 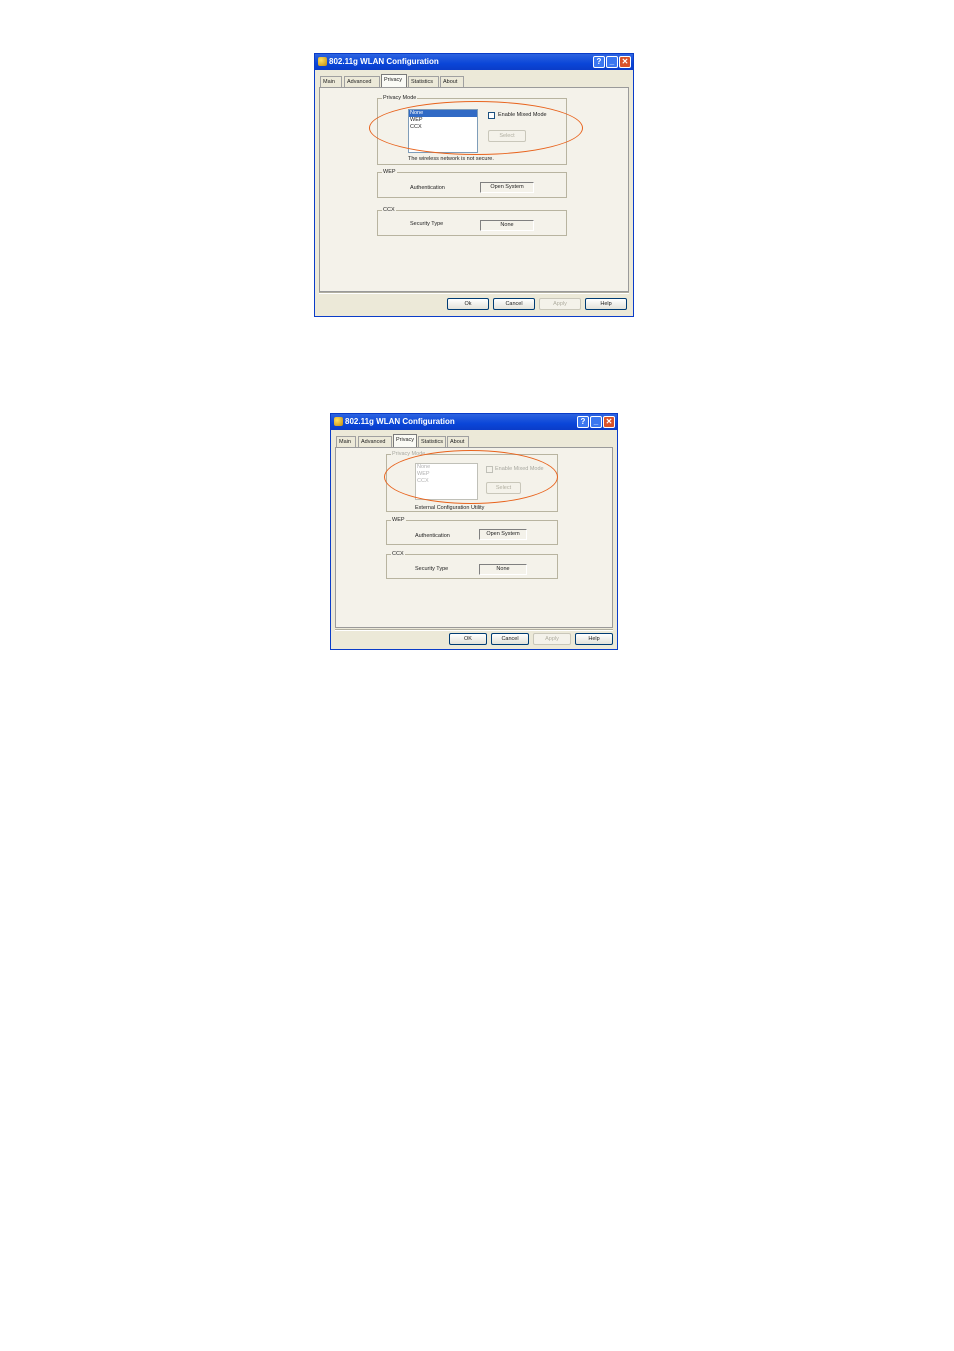 What do you see at coordinates (468, 639) in the screenshot?
I see `ok-button: OK` at bounding box center [468, 639].